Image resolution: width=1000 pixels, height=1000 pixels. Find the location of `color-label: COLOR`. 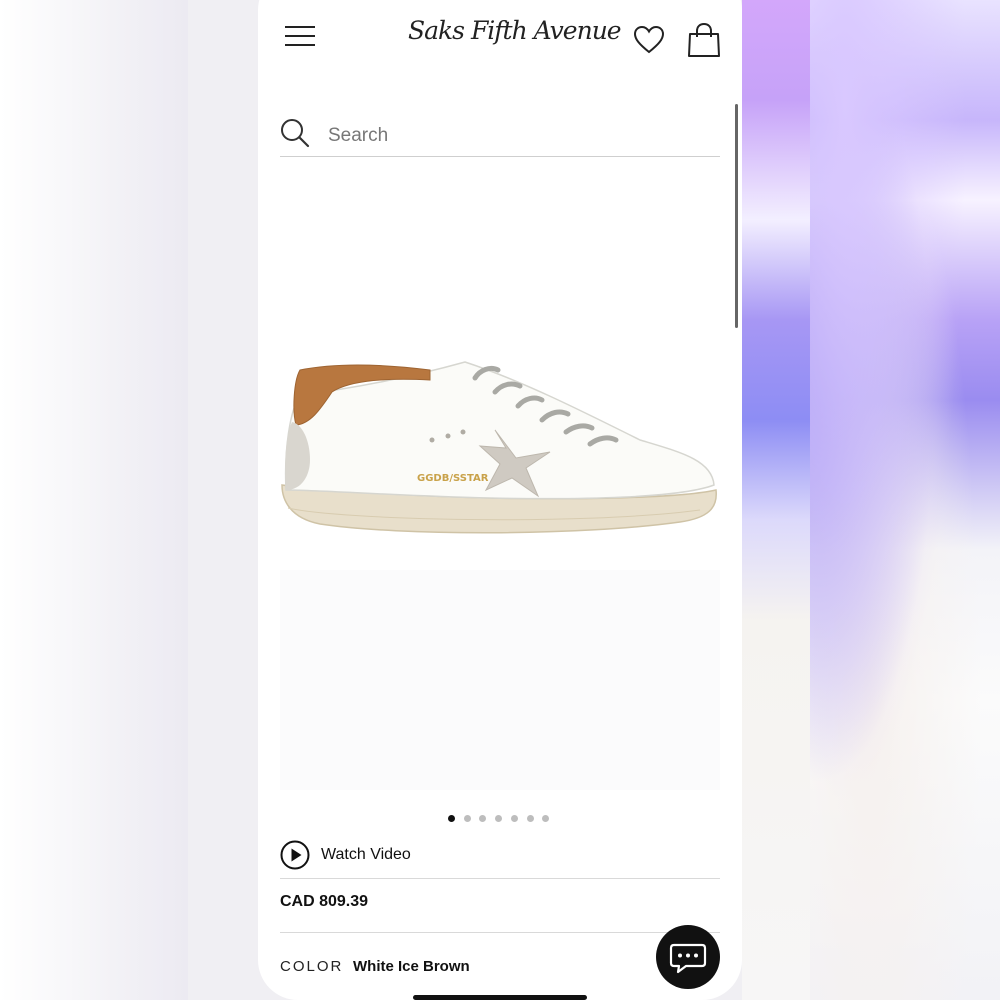

color-label: COLOR is located at coordinates (312, 966).